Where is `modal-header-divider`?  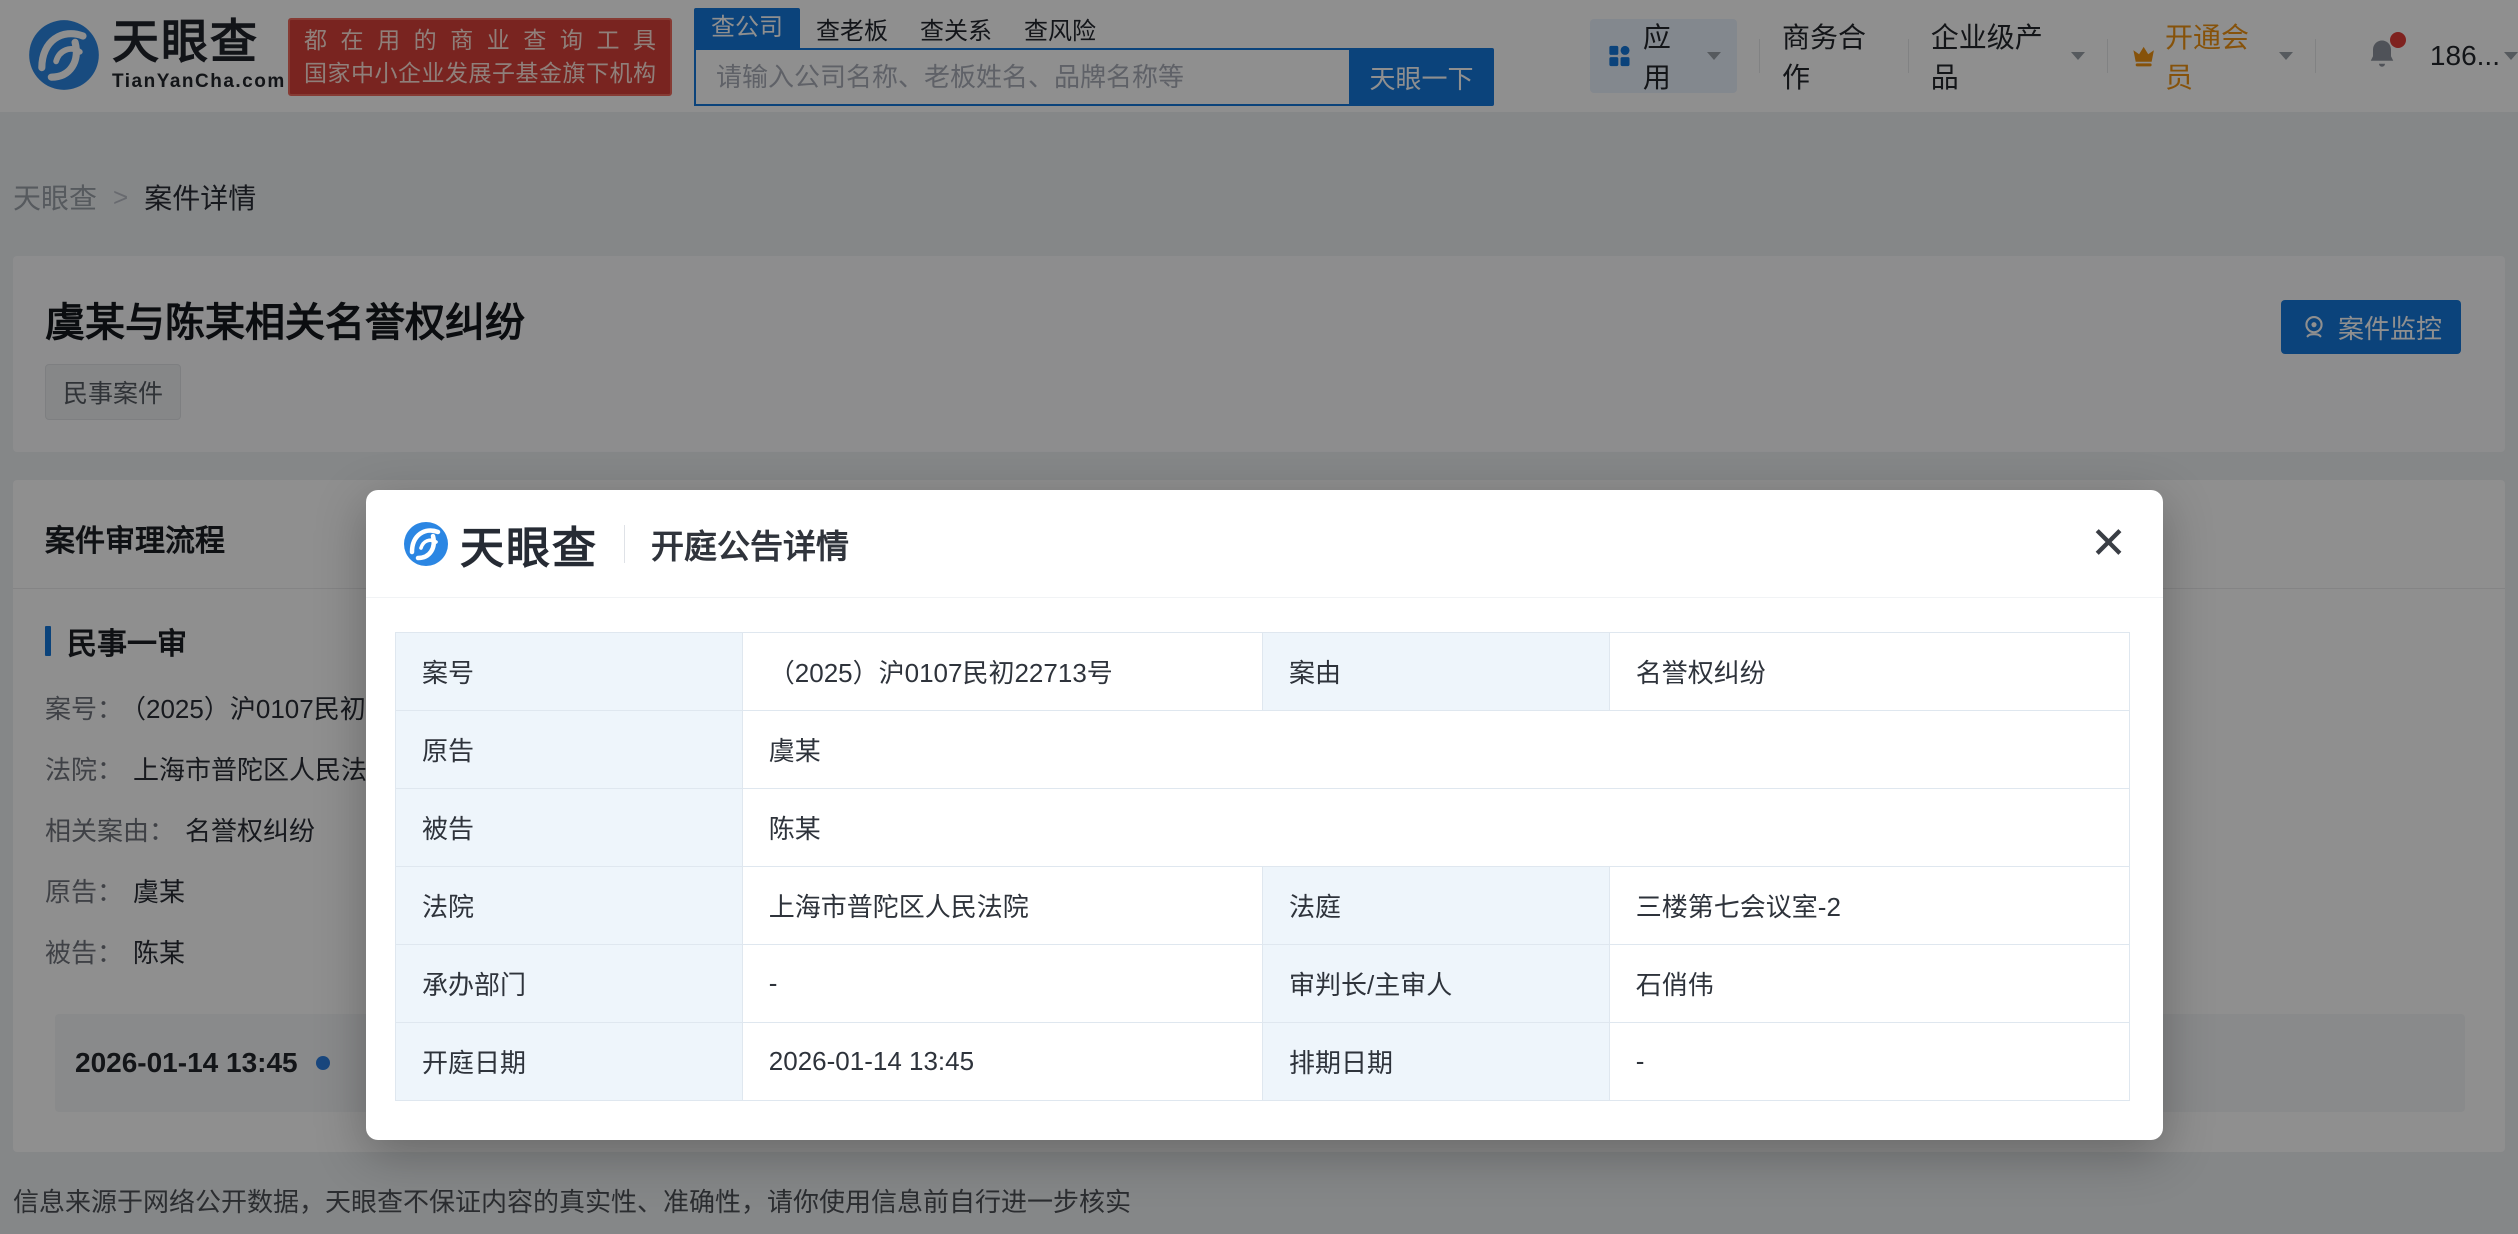 modal-header-divider is located at coordinates (624, 543).